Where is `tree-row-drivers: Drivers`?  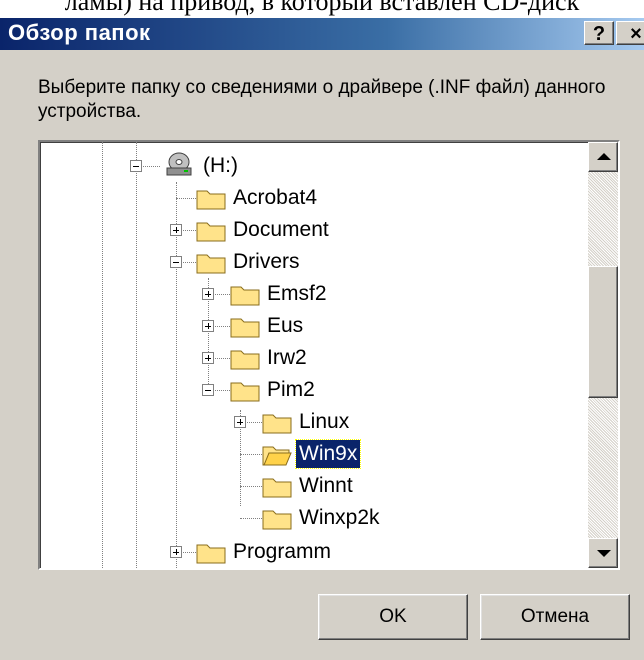
tree-row-drivers: Drivers is located at coordinates (314, 265).